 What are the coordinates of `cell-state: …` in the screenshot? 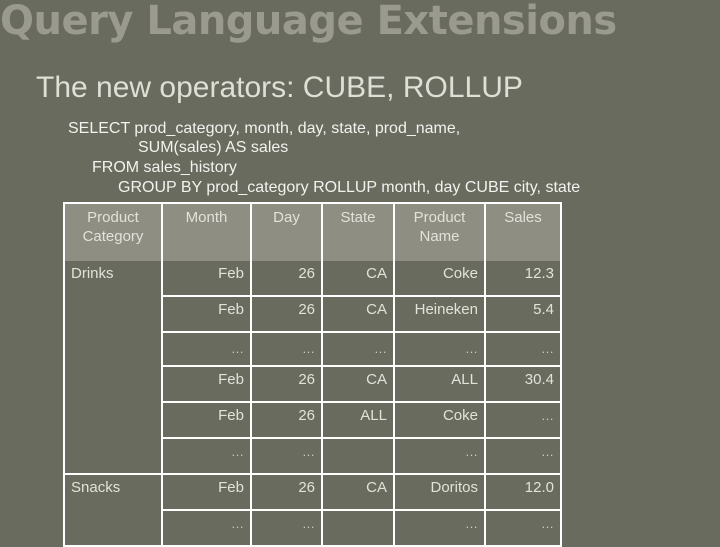 It's located at (359, 350).